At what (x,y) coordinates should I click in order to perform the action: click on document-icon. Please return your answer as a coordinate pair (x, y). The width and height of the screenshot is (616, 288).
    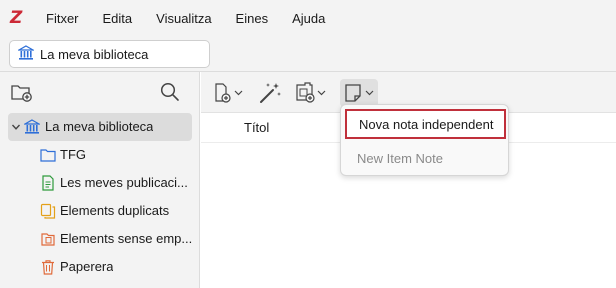
    Looking at the image, I should click on (48, 183).